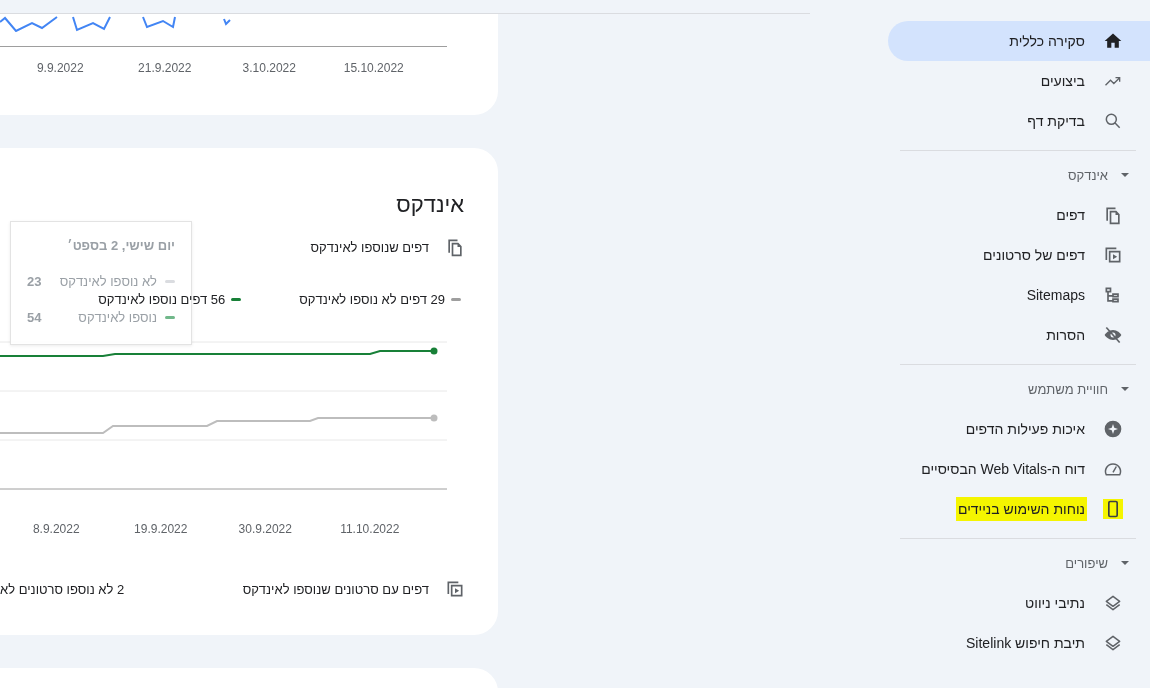  What do you see at coordinates (1019, 215) in the screenshot?
I see `nav-item: דפים` at bounding box center [1019, 215].